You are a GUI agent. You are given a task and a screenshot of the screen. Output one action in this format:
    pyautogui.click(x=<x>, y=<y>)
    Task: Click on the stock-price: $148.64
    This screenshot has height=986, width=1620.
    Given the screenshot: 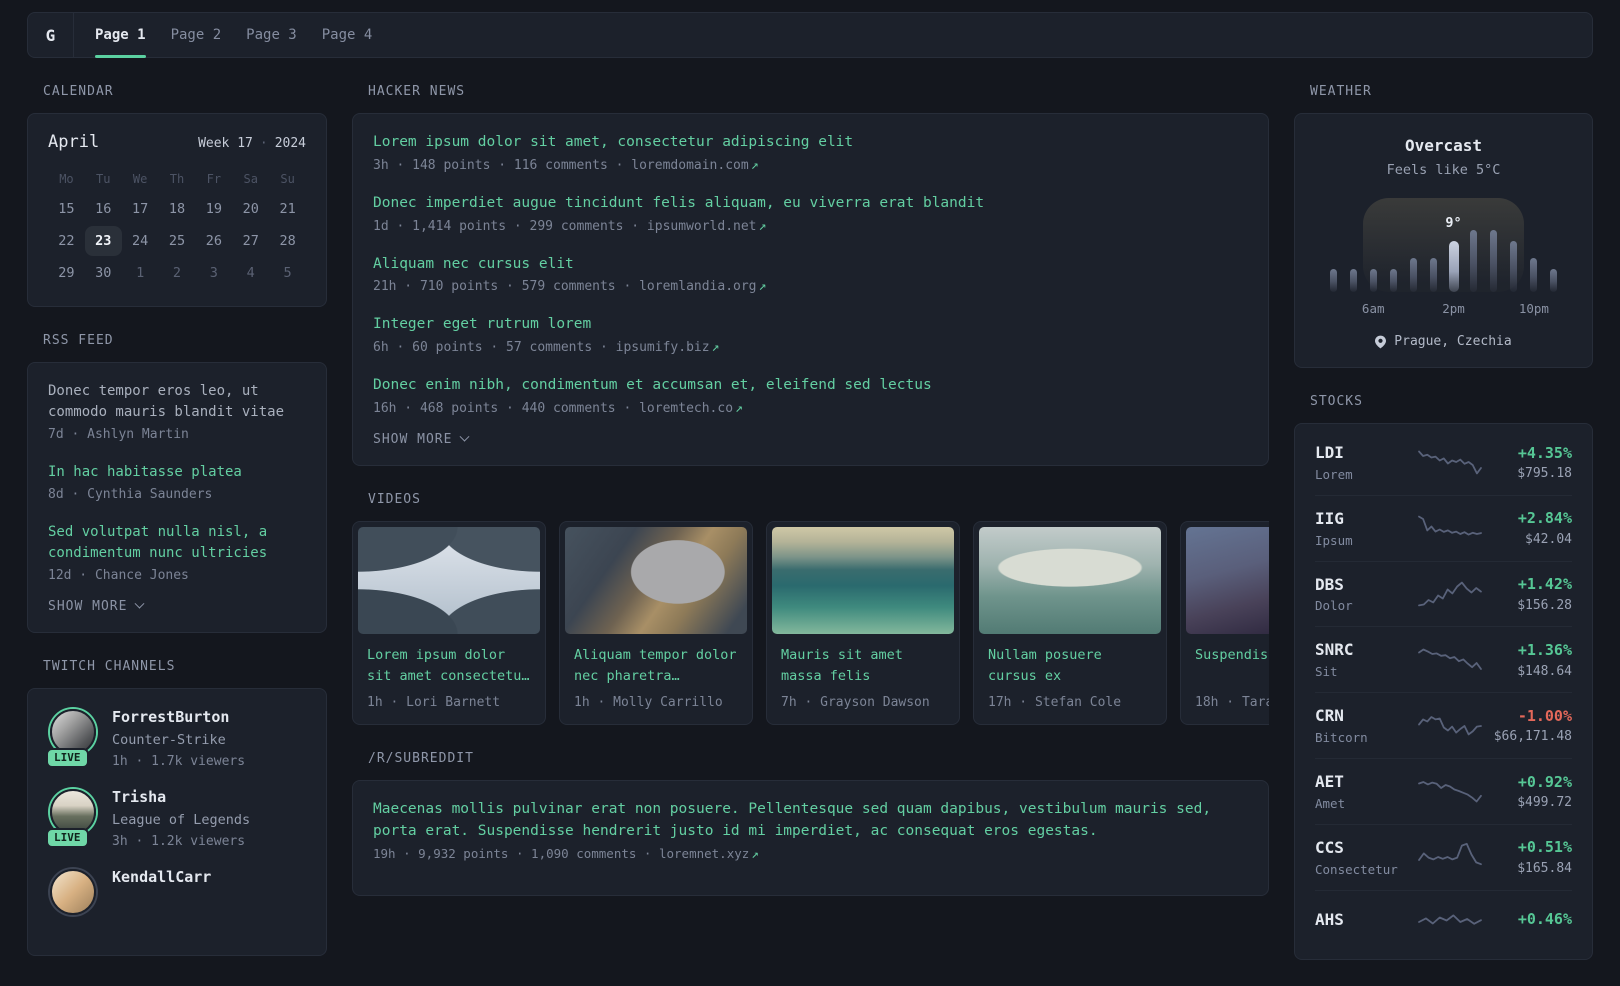 What is the action you would take?
    pyautogui.click(x=1544, y=671)
    